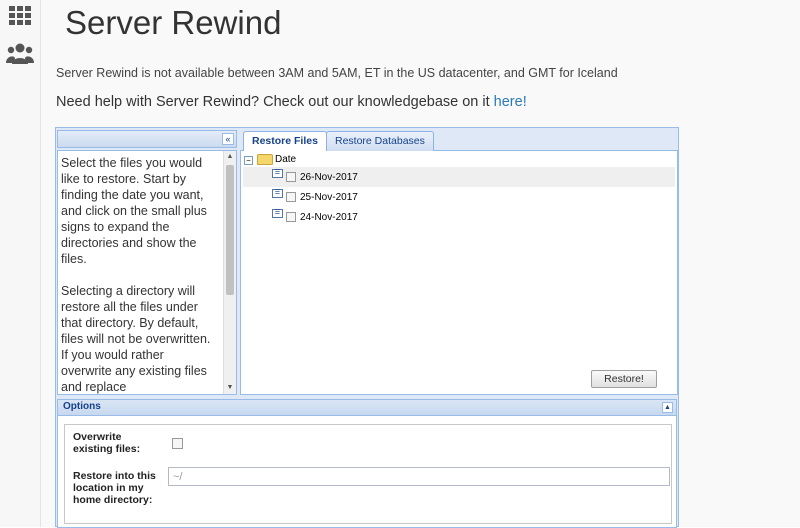  Describe the element at coordinates (230, 230) in the screenshot. I see `scrollbar-thumb` at that location.